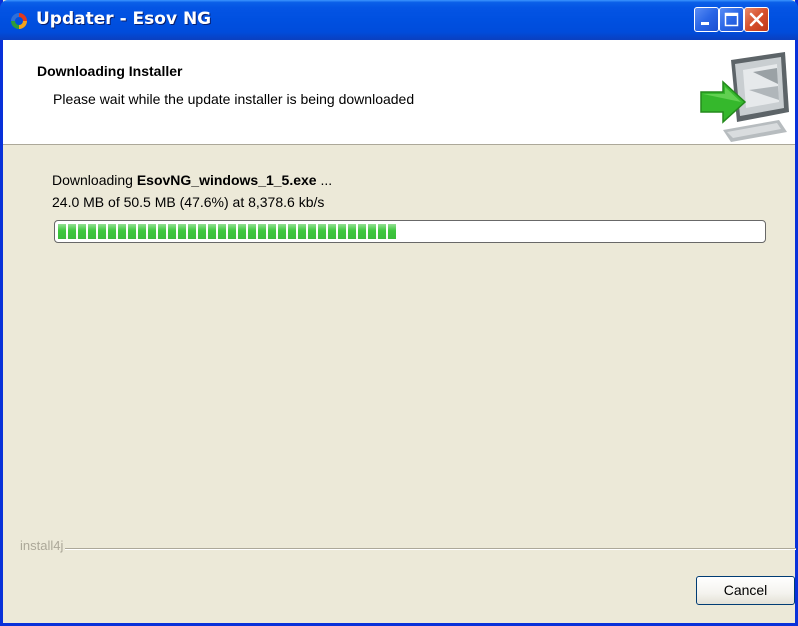  I want to click on close-button, so click(756, 19).